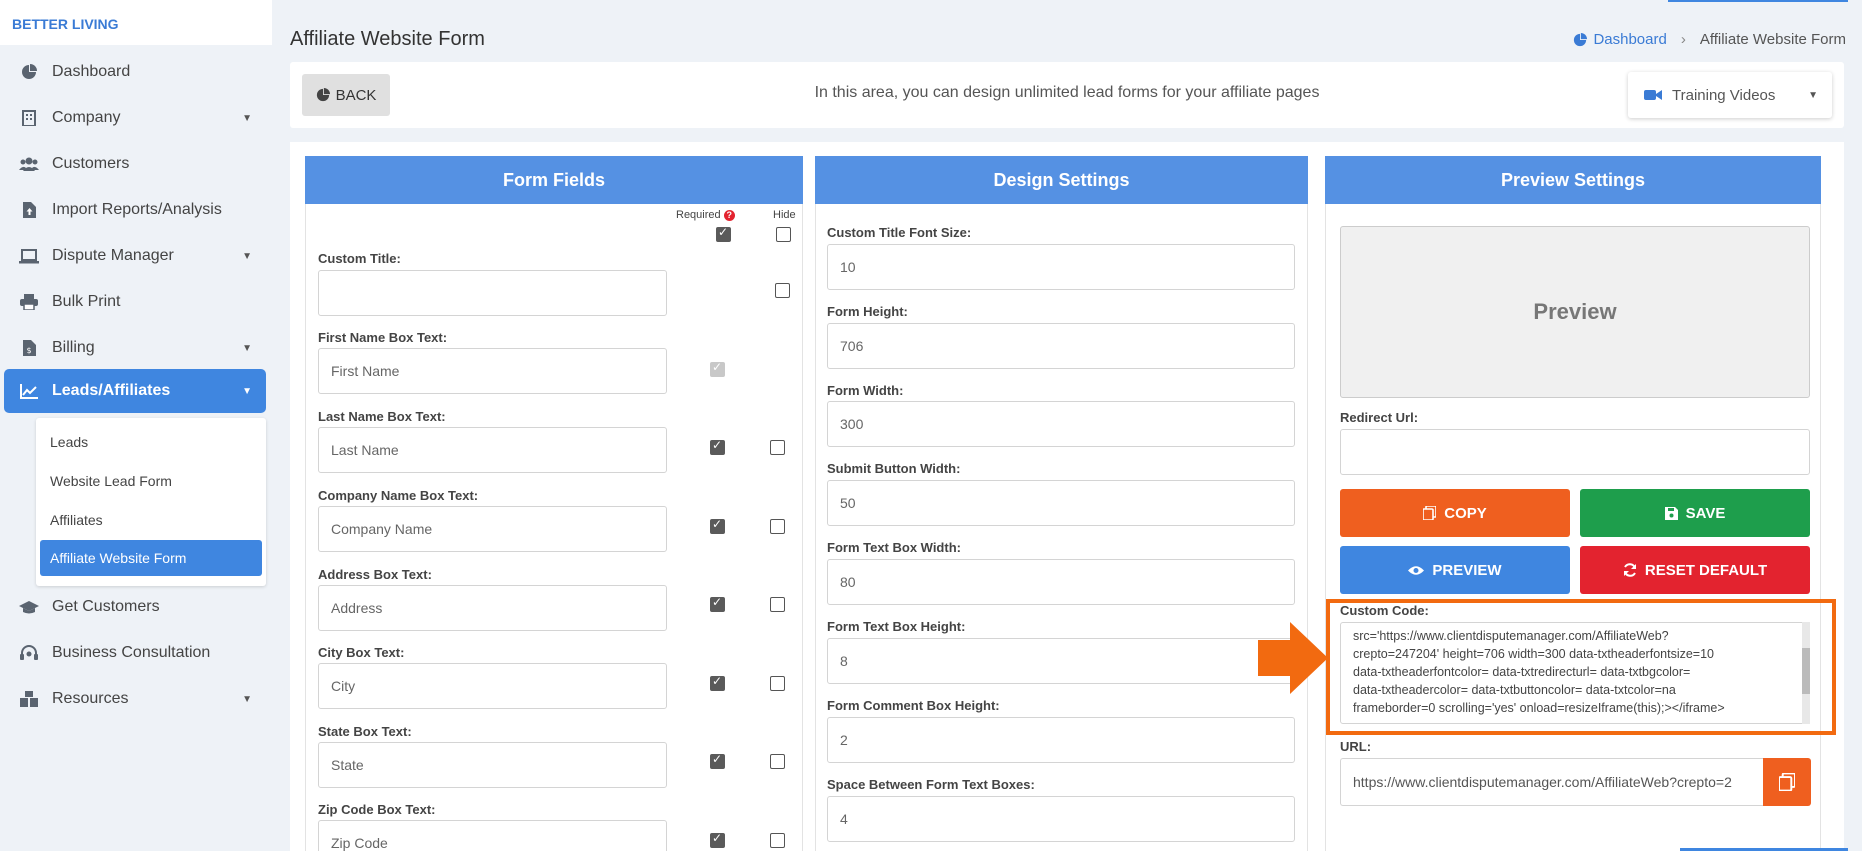  What do you see at coordinates (1730, 95) in the screenshot?
I see `training-videos-dropdown: Training Videos ▼` at bounding box center [1730, 95].